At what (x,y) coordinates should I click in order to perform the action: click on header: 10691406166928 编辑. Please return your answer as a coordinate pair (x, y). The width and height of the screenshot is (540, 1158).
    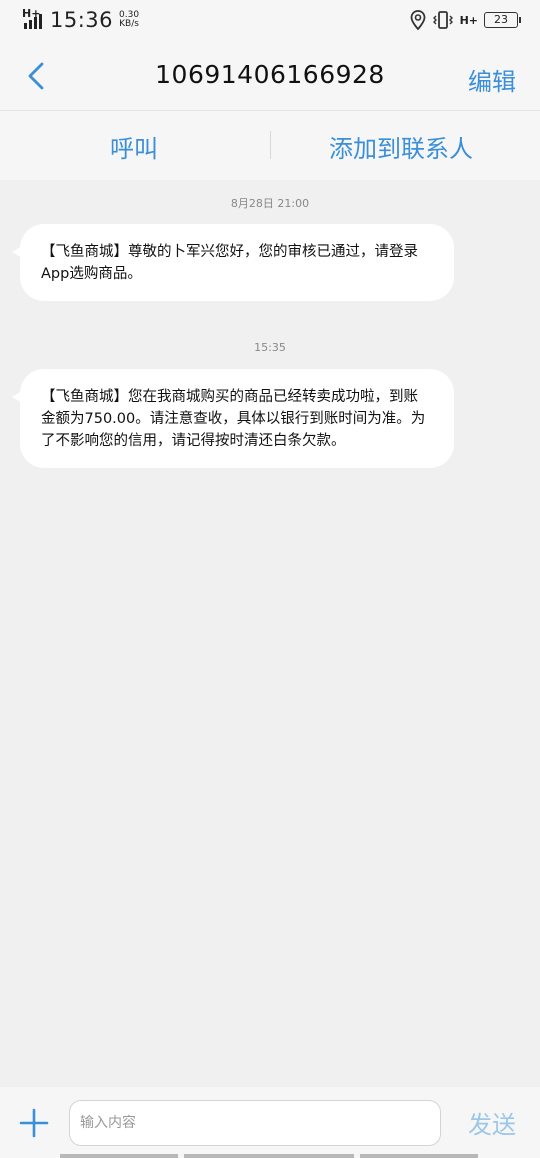
    Looking at the image, I should click on (270, 76).